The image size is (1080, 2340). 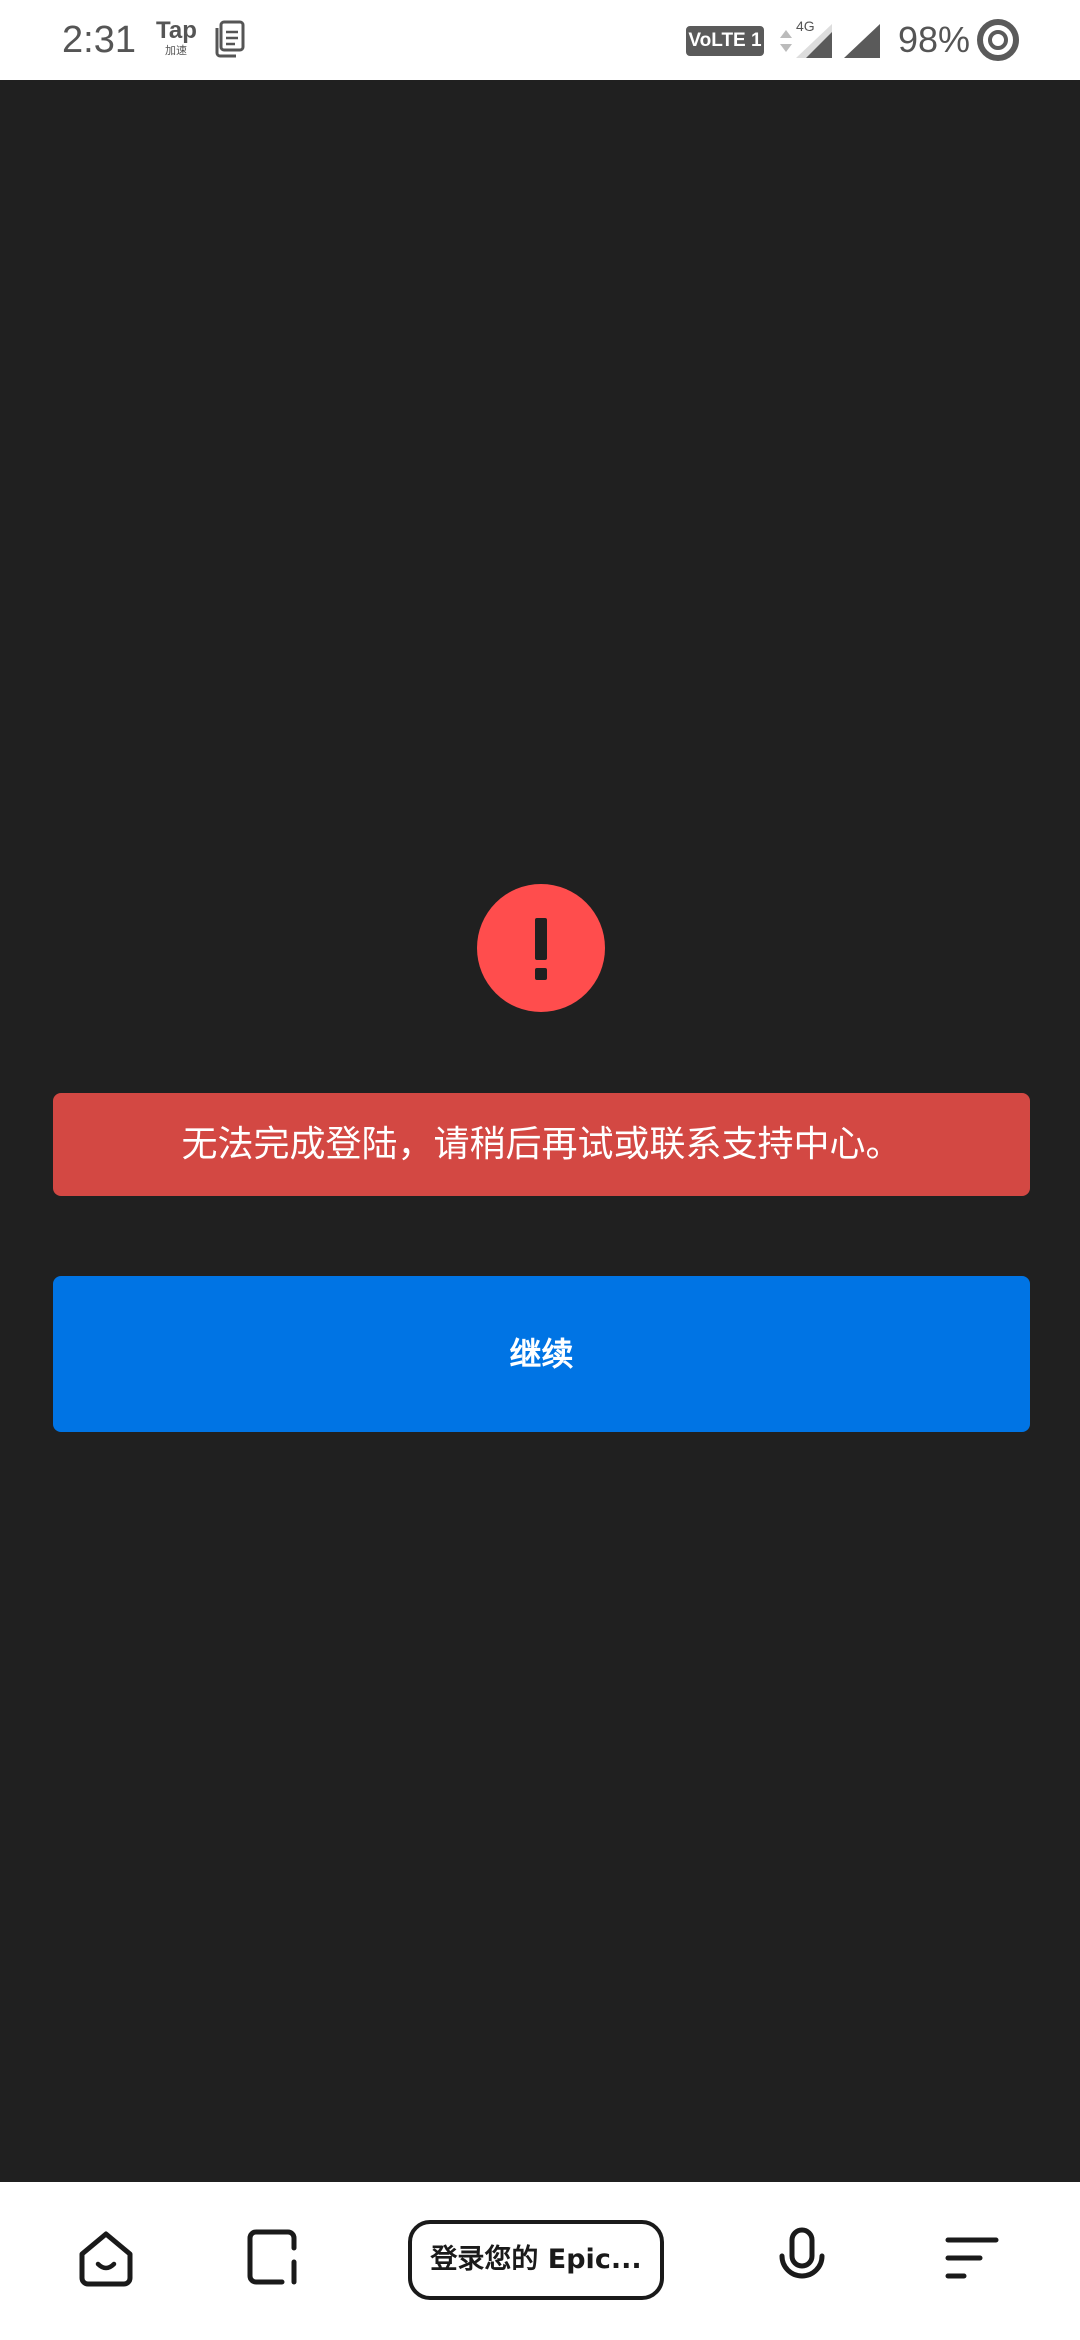 What do you see at coordinates (972, 2258) in the screenshot?
I see `menu-icon` at bounding box center [972, 2258].